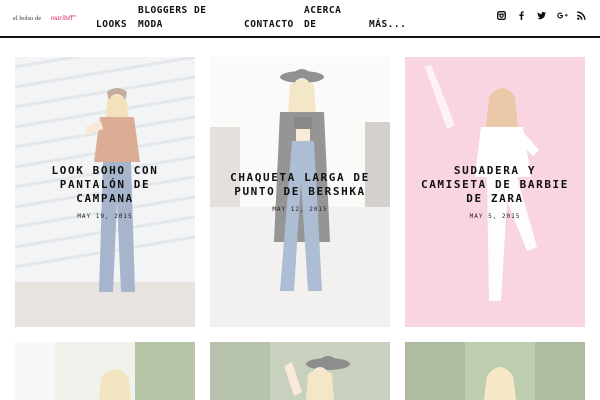 This screenshot has width=600, height=400. Describe the element at coordinates (300, 209) in the screenshot. I see `post-date: MAY 12, 2015` at that location.